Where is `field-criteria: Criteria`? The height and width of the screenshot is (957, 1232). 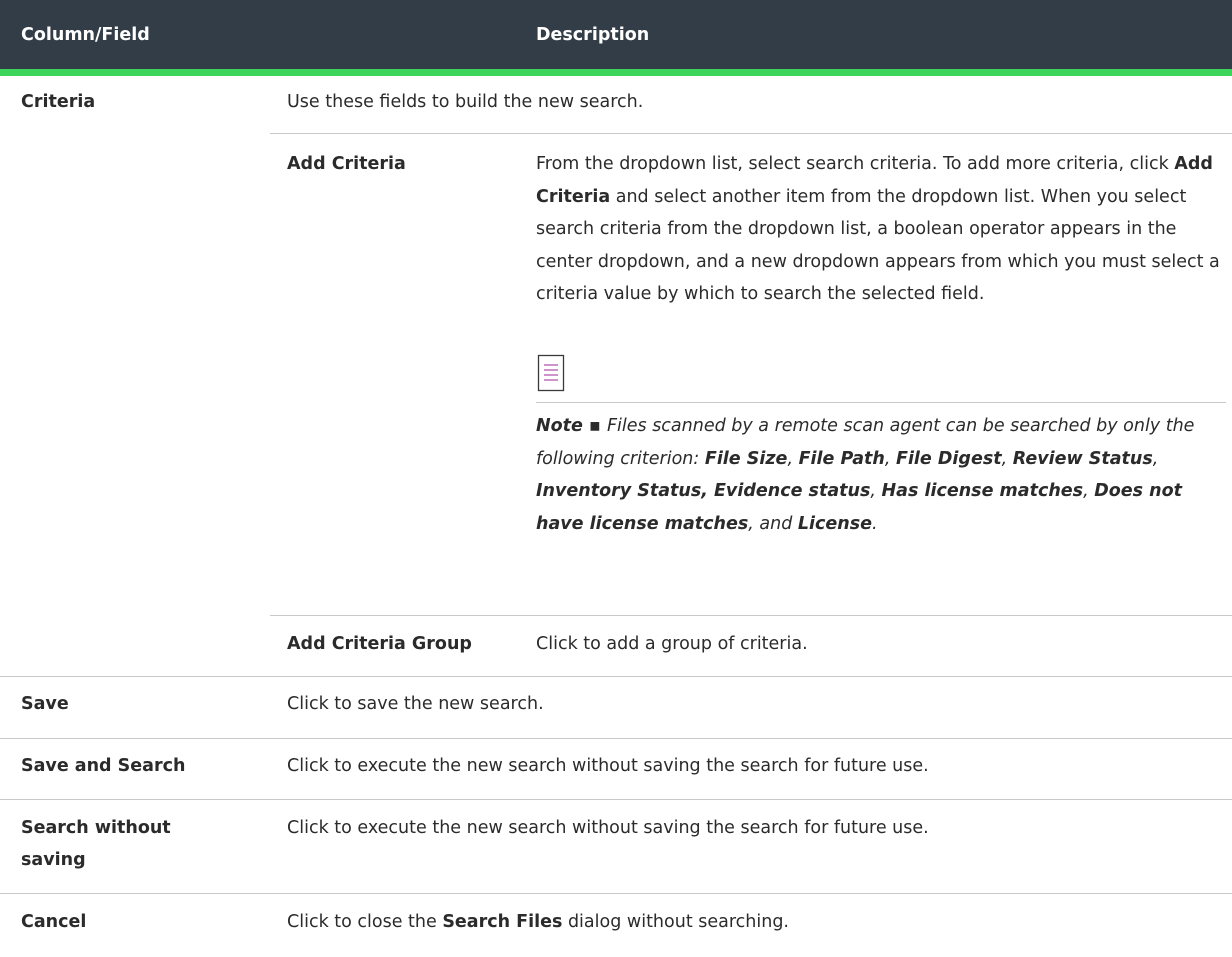 field-criteria: Criteria is located at coordinates (58, 102).